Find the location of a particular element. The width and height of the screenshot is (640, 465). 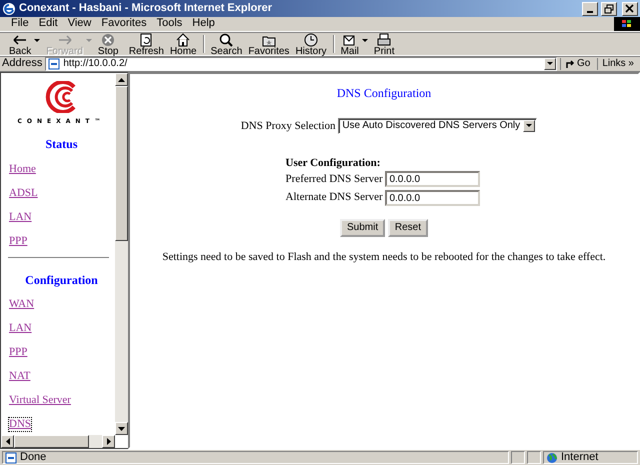

toolbar-button: Refresh is located at coordinates (146, 45).